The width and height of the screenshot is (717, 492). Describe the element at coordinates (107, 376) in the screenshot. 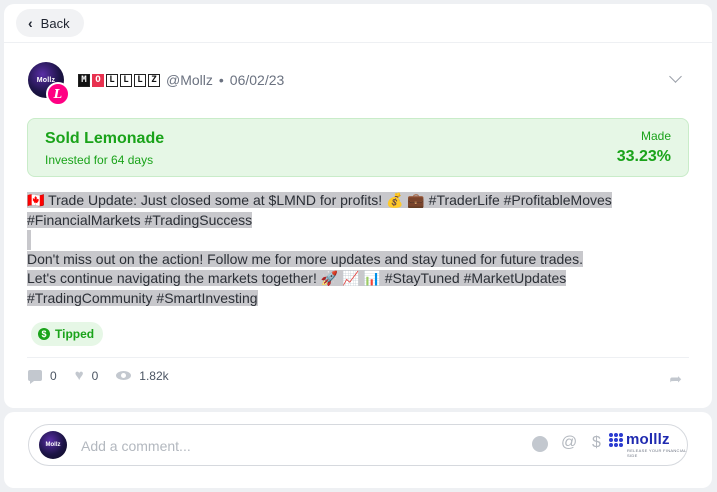

I see `post-actions: 0 ♥ 0 1.82k` at that location.